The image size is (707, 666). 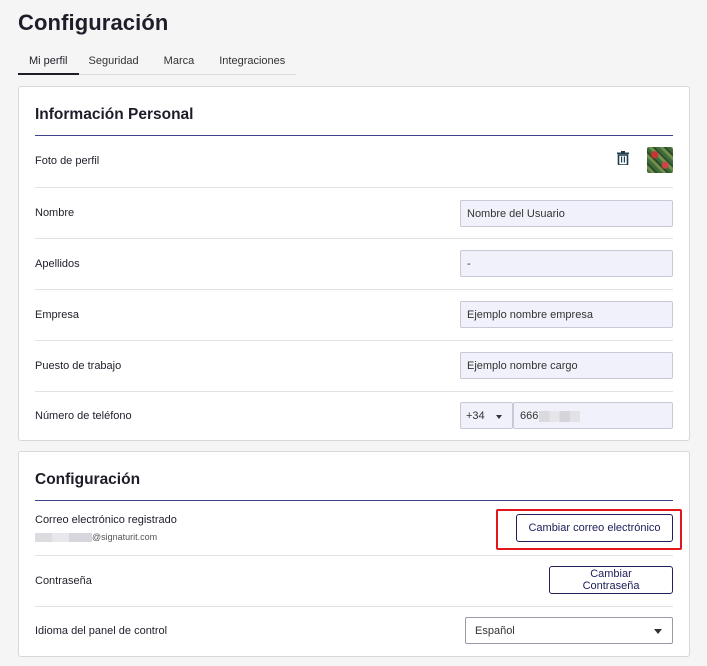 What do you see at coordinates (495, 631) in the screenshot?
I see `language-value: Español` at bounding box center [495, 631].